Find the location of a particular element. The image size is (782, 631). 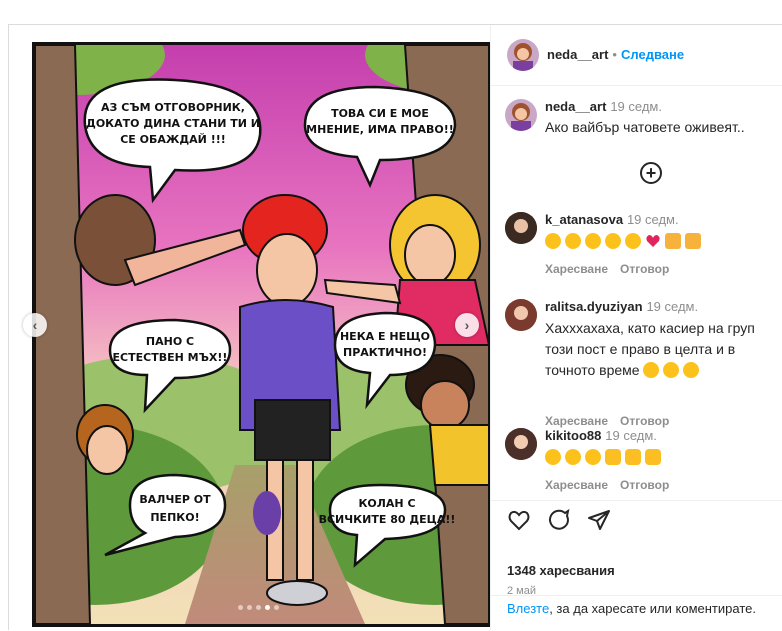

carousel-next-button: › is located at coordinates (467, 325).